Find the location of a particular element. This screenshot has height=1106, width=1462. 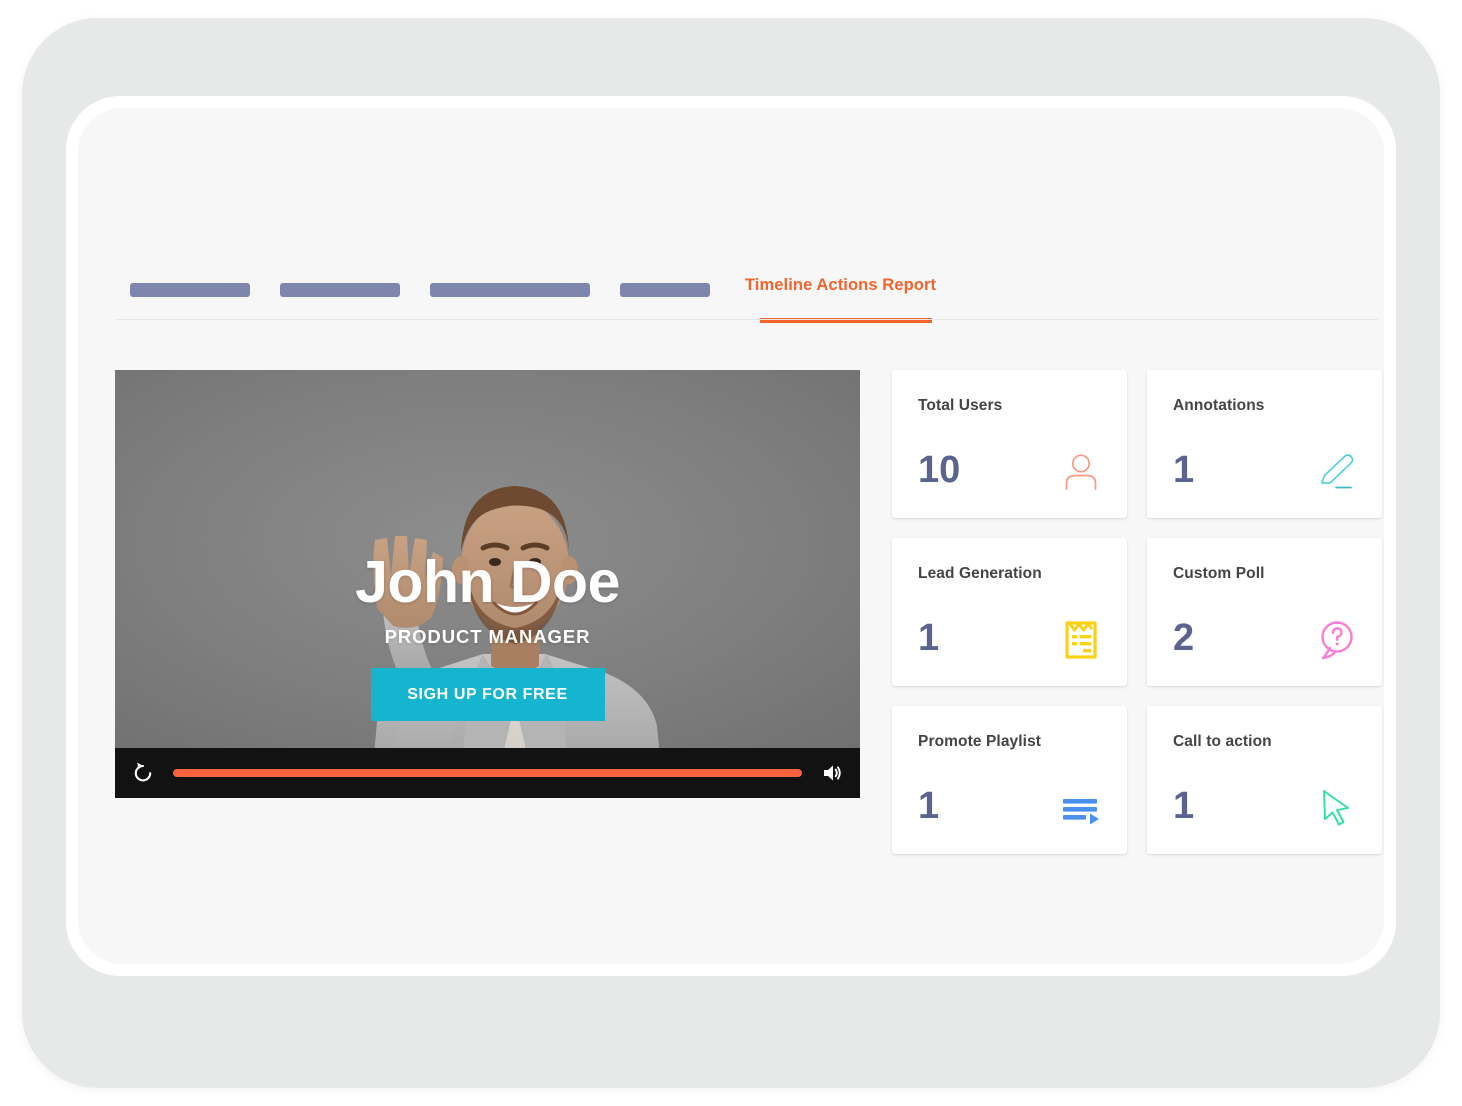

stat-card-total-users: Total Users 10 is located at coordinates (1009, 444).